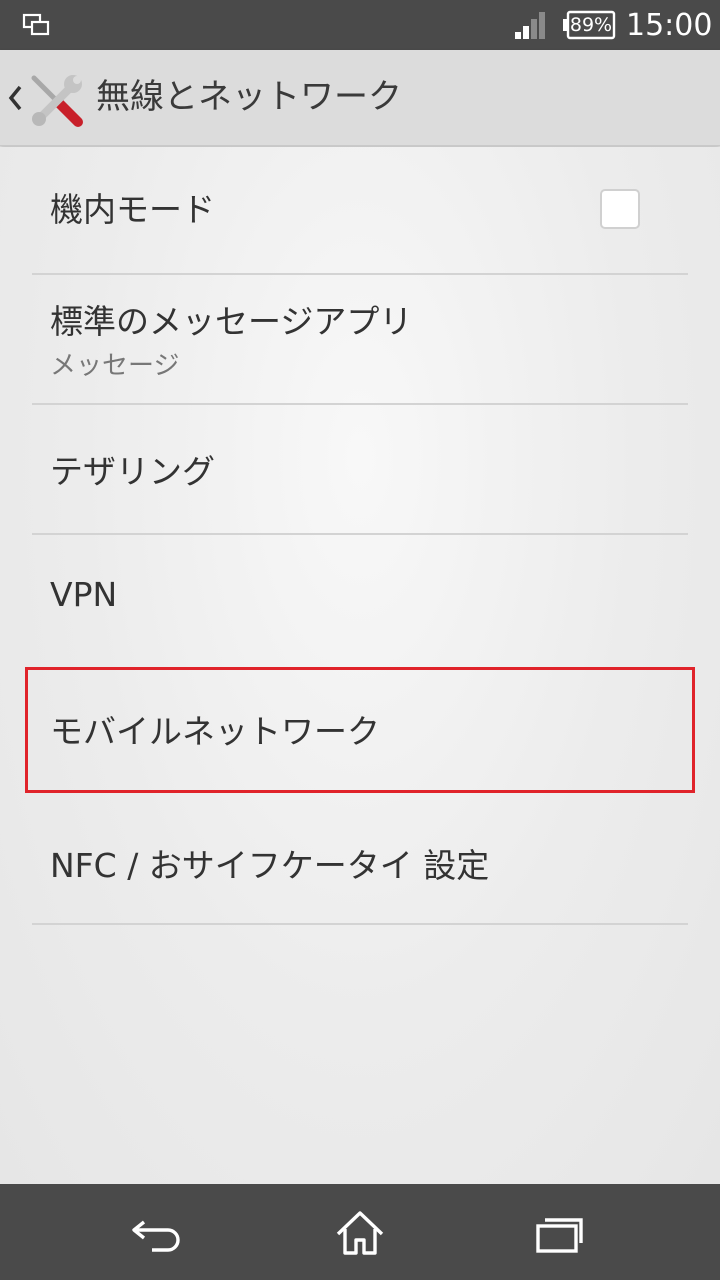  Describe the element at coordinates (360, 601) in the screenshot. I see `list-item-vpn: VPN` at that location.